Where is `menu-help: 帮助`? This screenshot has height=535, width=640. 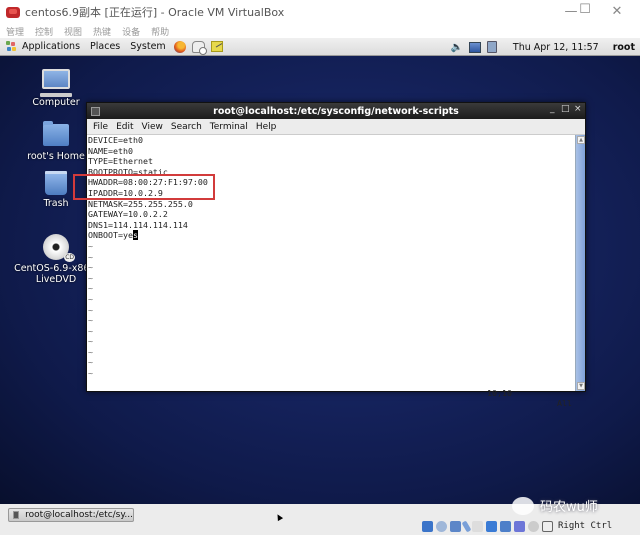
menu-help: 帮助 is located at coordinates (160, 31).